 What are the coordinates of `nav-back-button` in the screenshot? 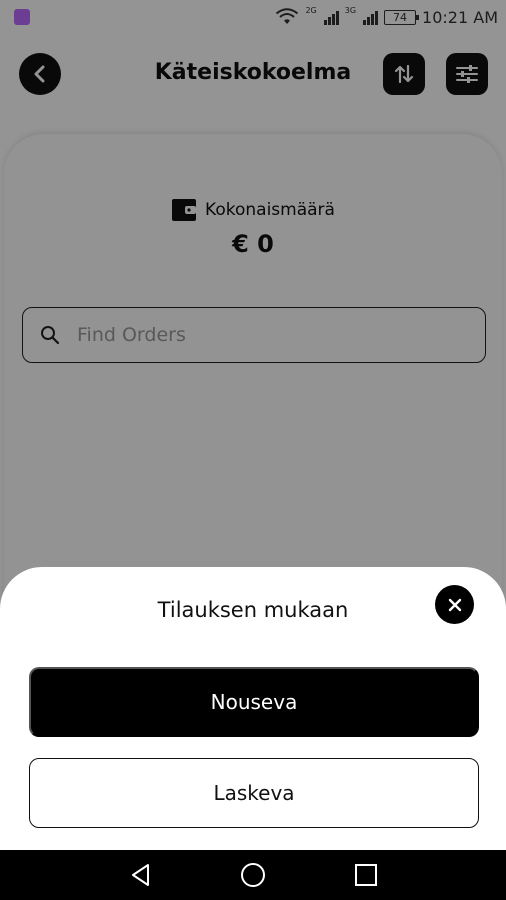 It's located at (141, 875).